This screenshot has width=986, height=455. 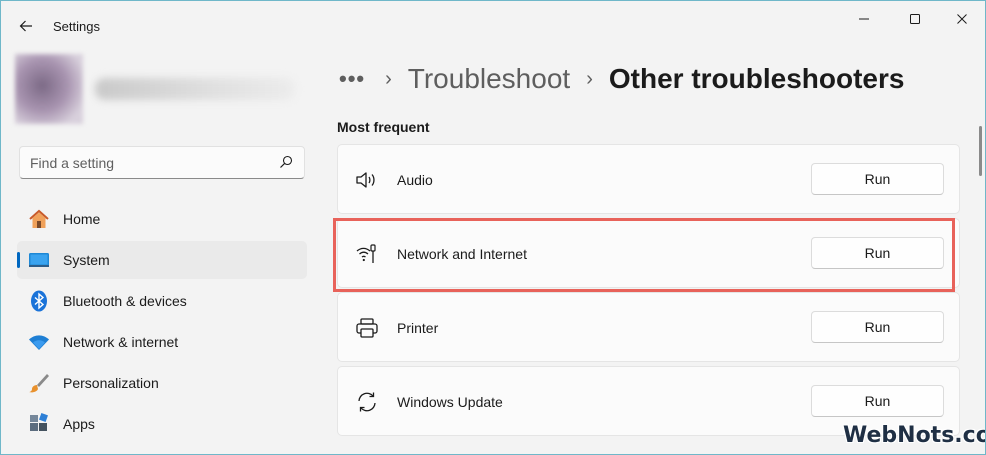 I want to click on back-arrow-icon, so click(x=25, y=26).